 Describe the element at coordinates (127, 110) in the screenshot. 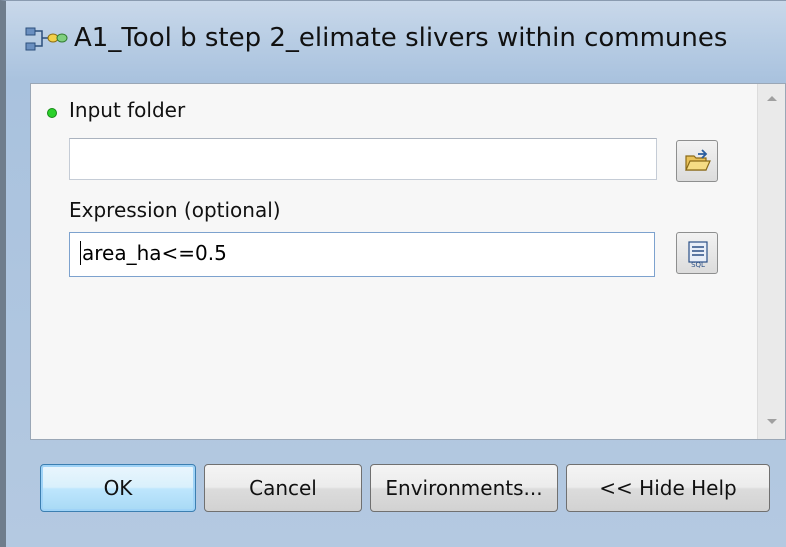

I see `input-folder-label: Input folder` at that location.